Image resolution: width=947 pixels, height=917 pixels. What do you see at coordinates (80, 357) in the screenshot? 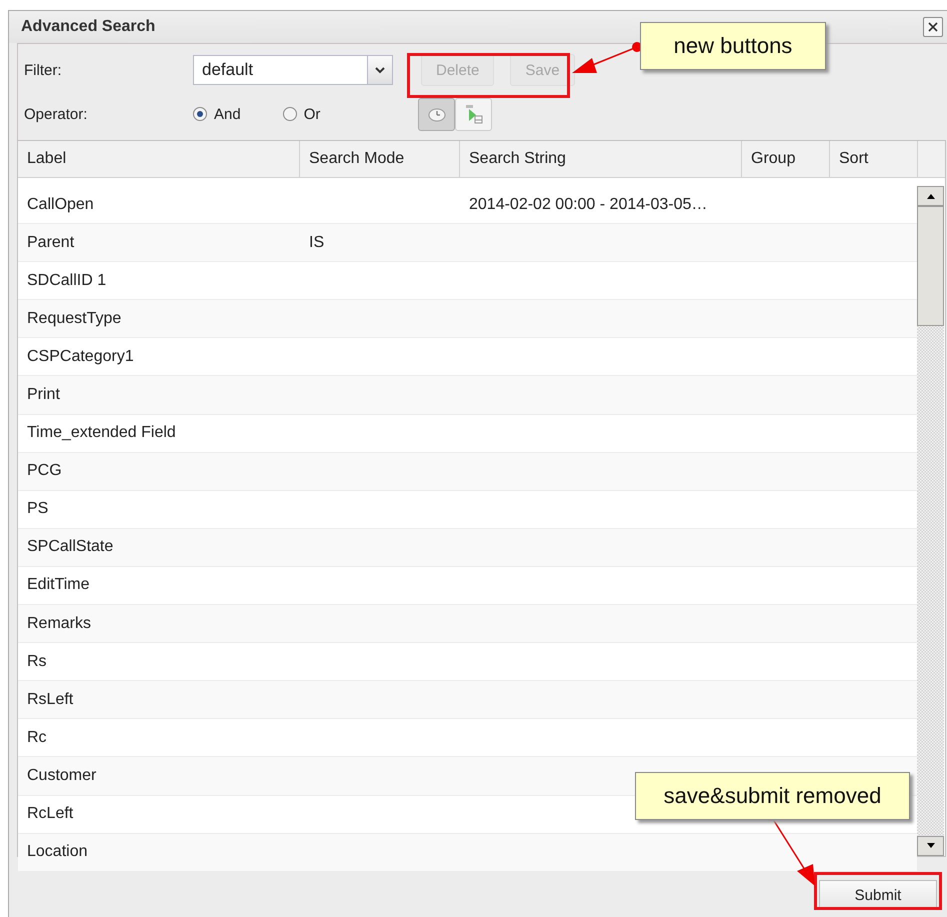
I see `table-cell-text: CSPCategory1` at bounding box center [80, 357].